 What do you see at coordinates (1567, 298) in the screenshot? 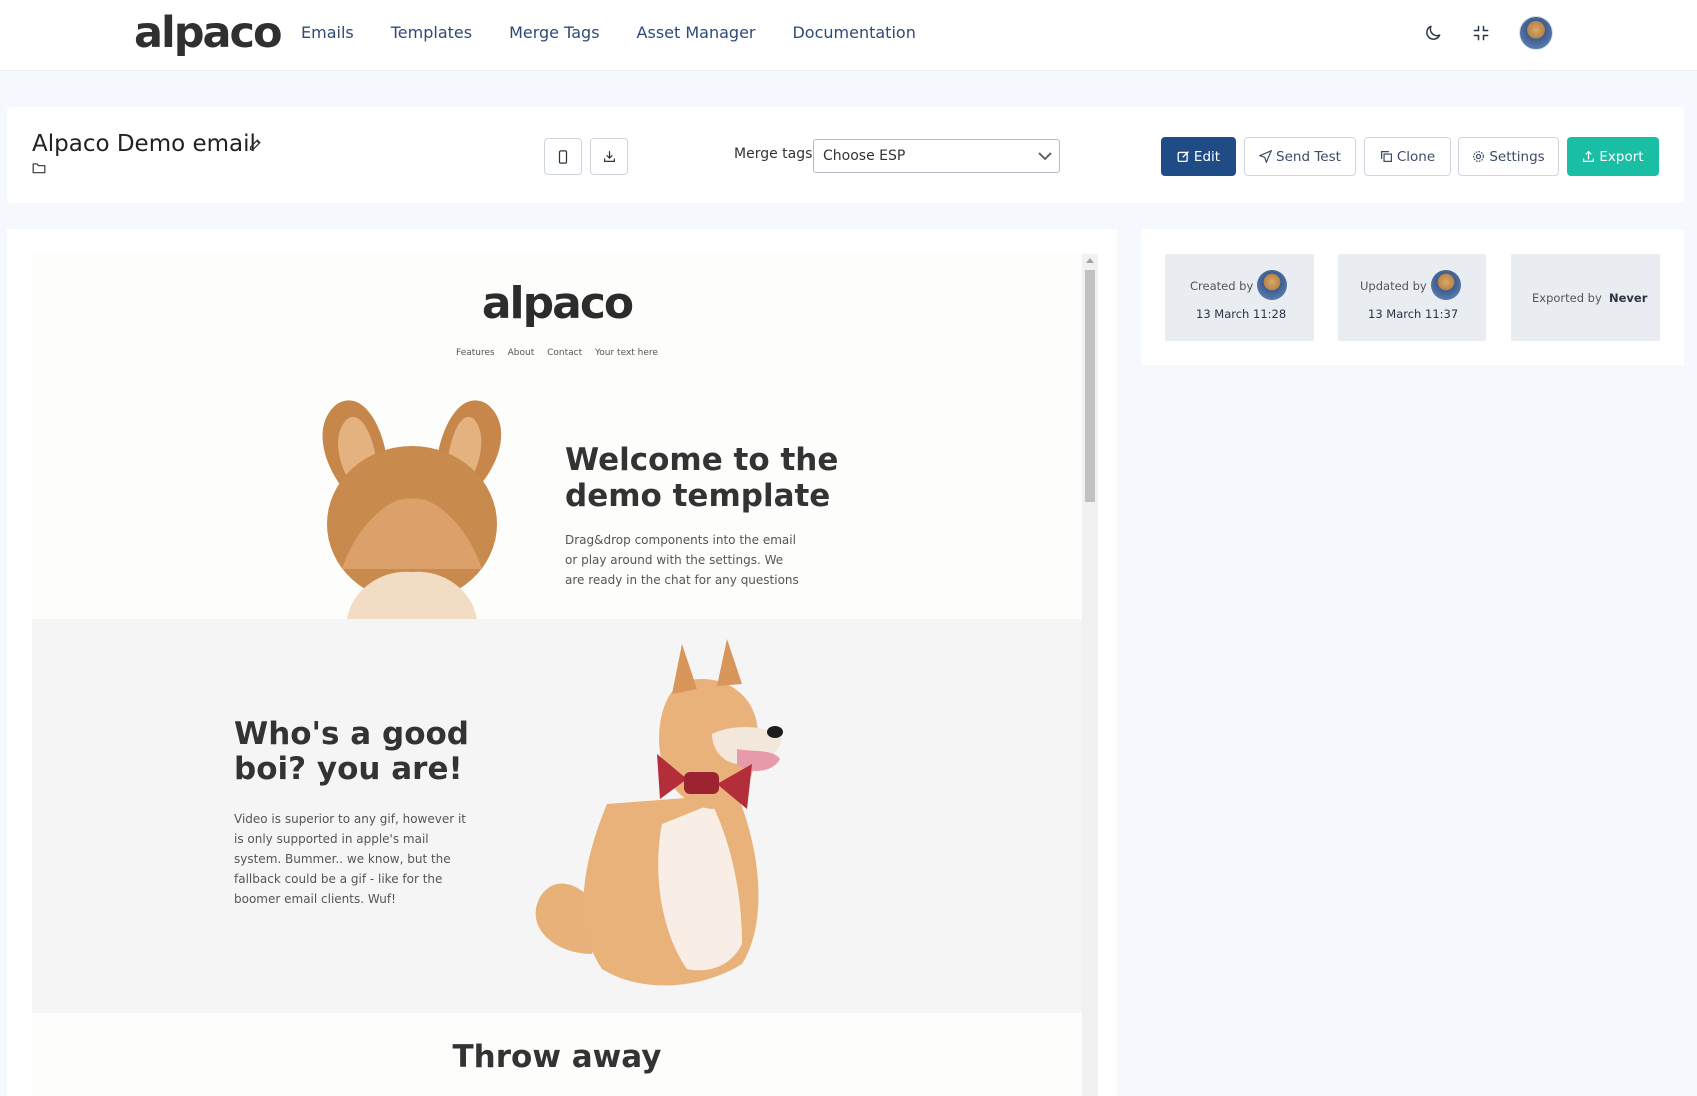
I see `exported-by-label: Exported by` at bounding box center [1567, 298].